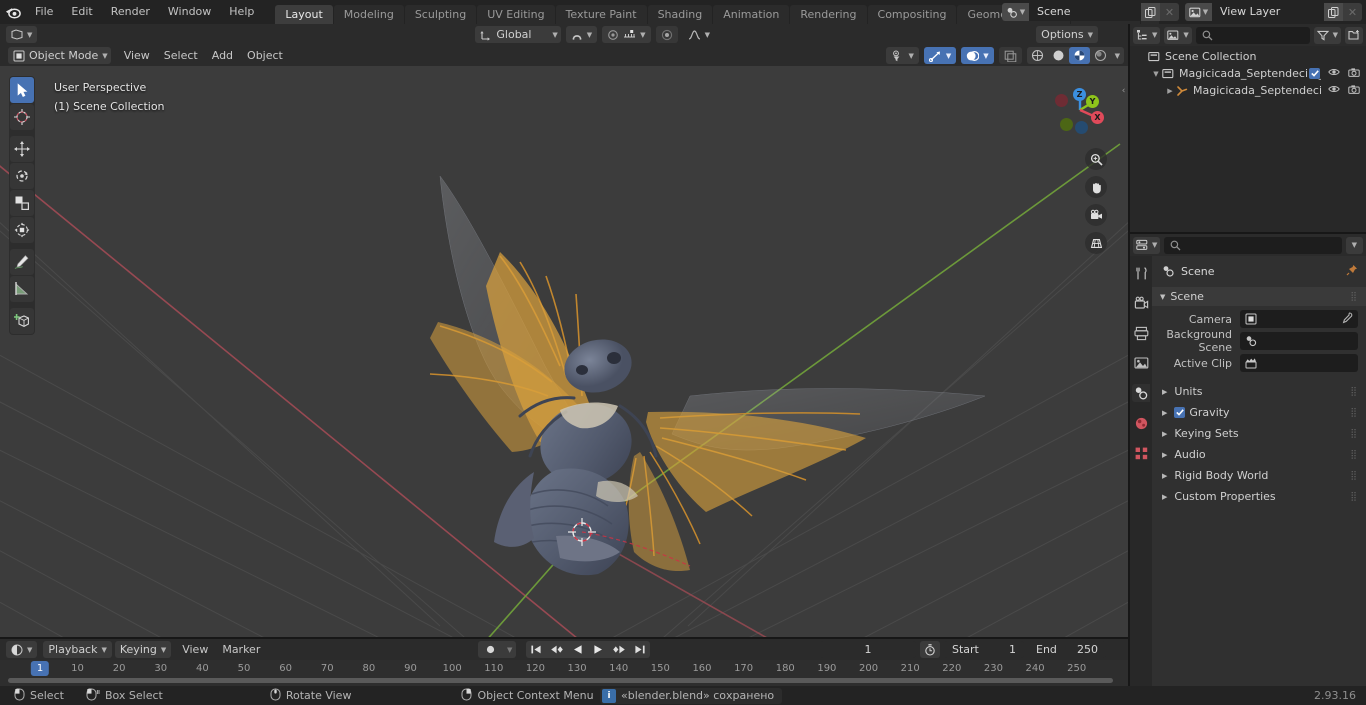 The height and width of the screenshot is (705, 1366). What do you see at coordinates (1081, 127) in the screenshot?
I see `gizmo-axis-neg-z` at bounding box center [1081, 127].